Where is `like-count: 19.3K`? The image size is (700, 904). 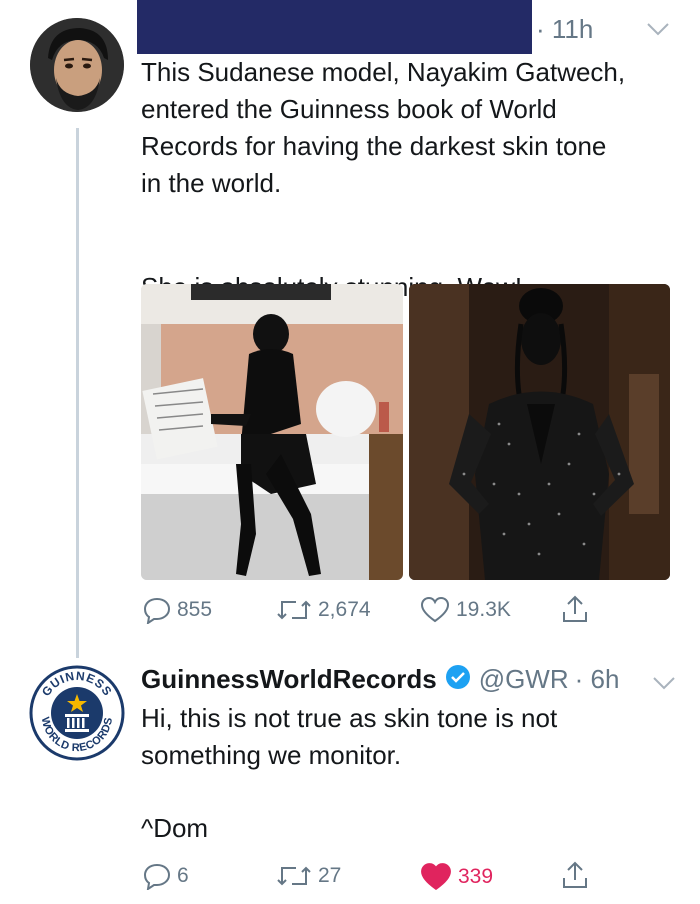
like-count: 19.3K is located at coordinates (483, 609).